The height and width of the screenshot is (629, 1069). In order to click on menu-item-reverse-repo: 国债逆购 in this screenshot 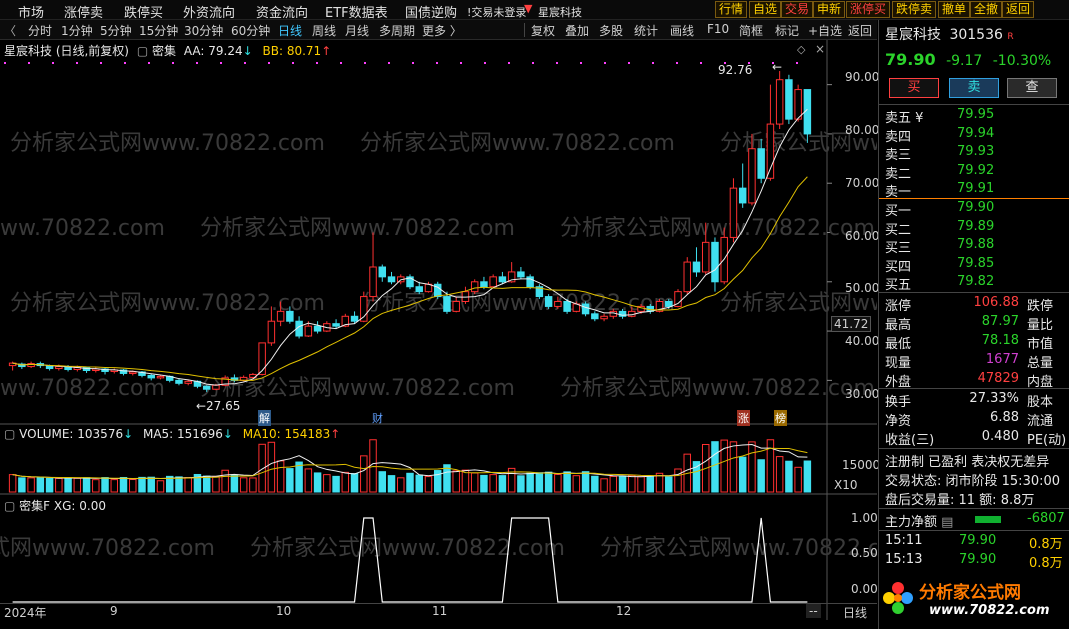, I will do `click(431, 11)`.